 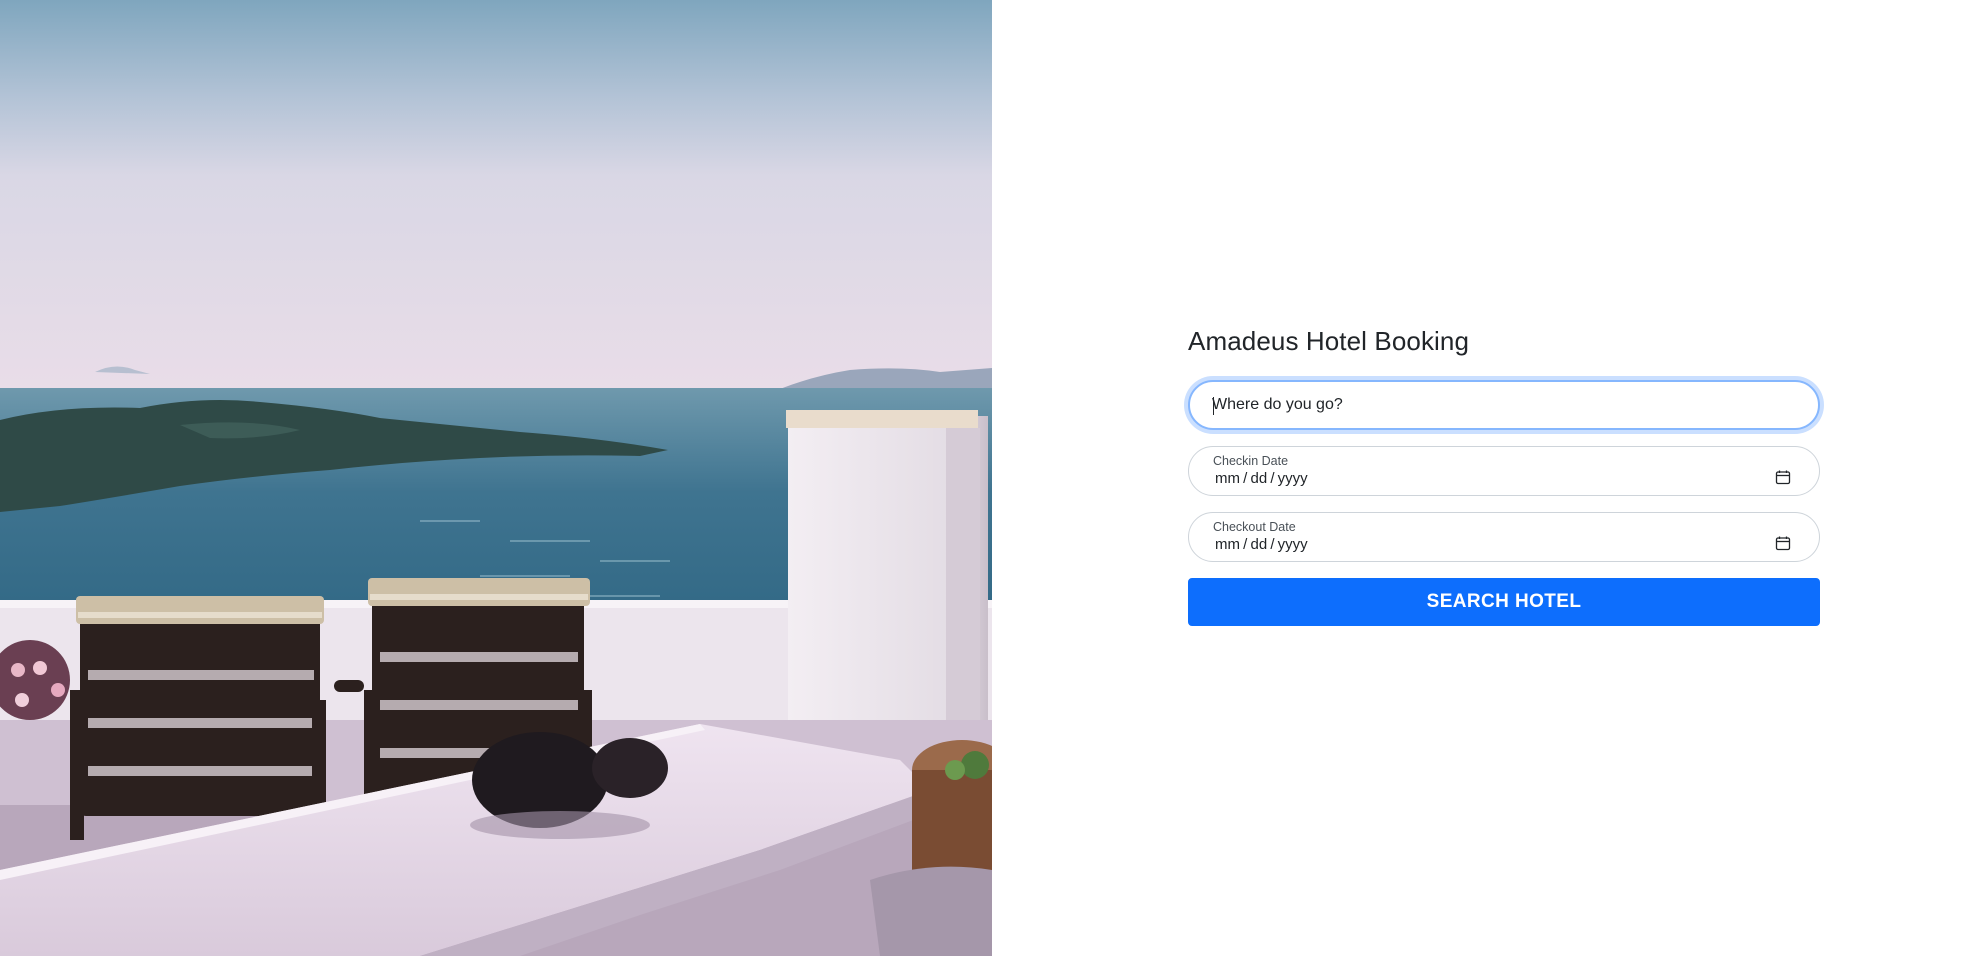 What do you see at coordinates (1213, 406) in the screenshot?
I see `text-cursor` at bounding box center [1213, 406].